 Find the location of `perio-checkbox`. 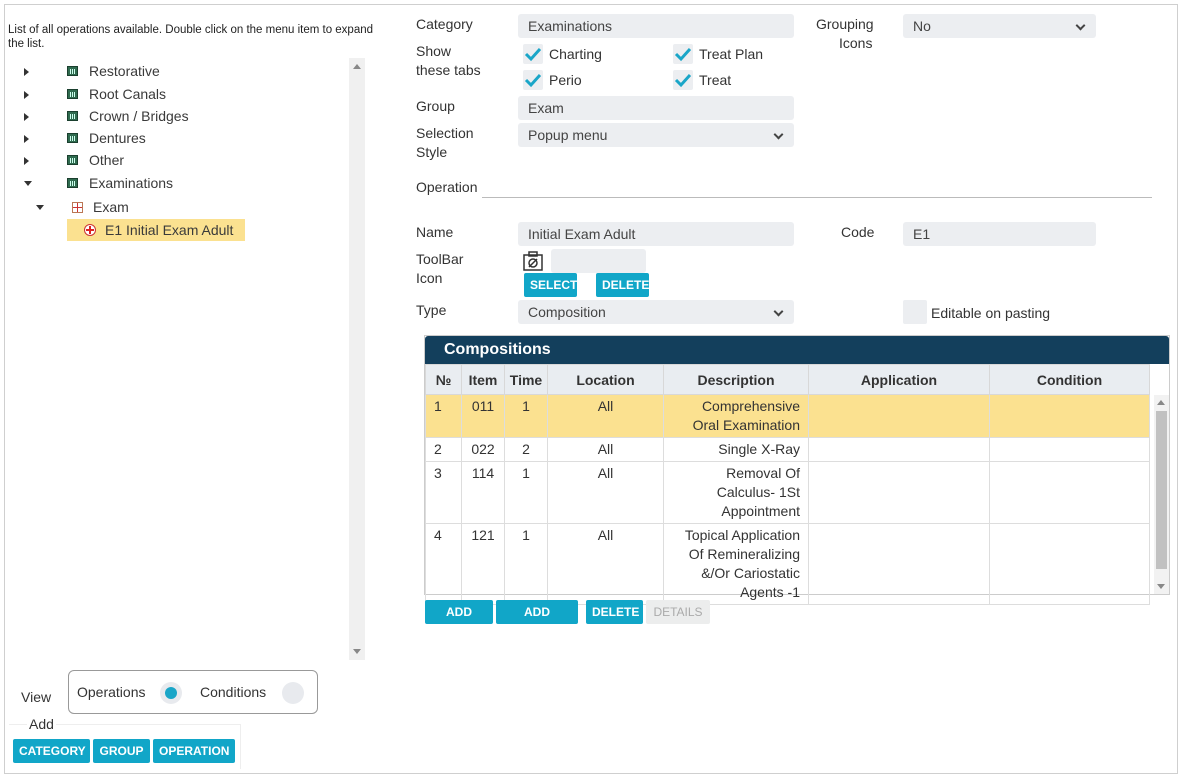

perio-checkbox is located at coordinates (533, 80).